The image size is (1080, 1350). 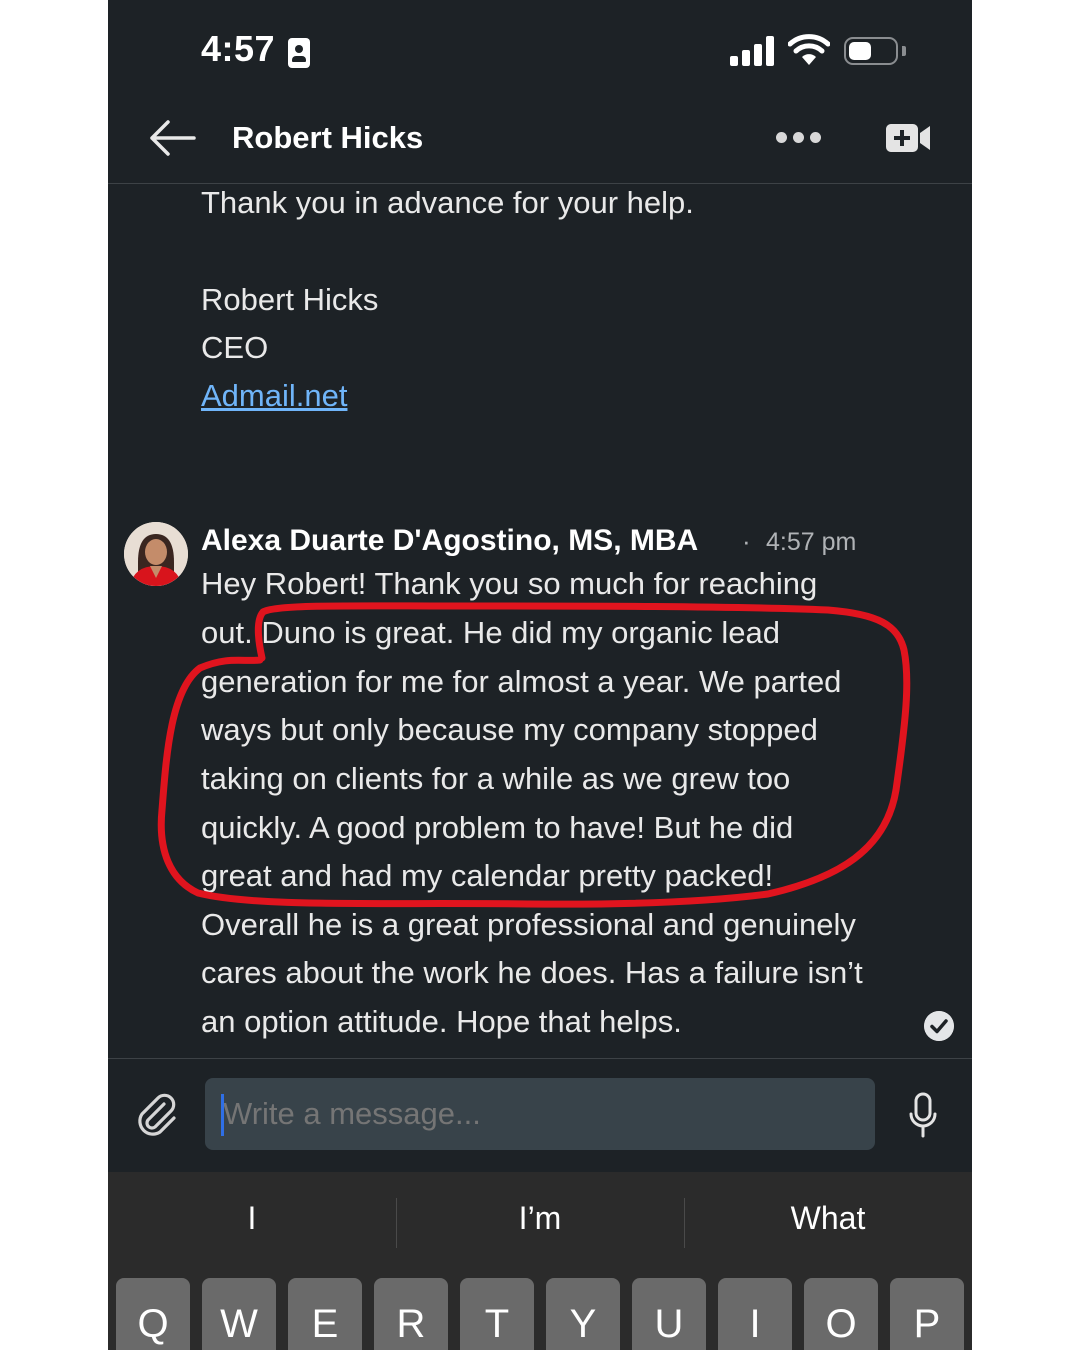 What do you see at coordinates (841, 1314) in the screenshot?
I see `key-o: O` at bounding box center [841, 1314].